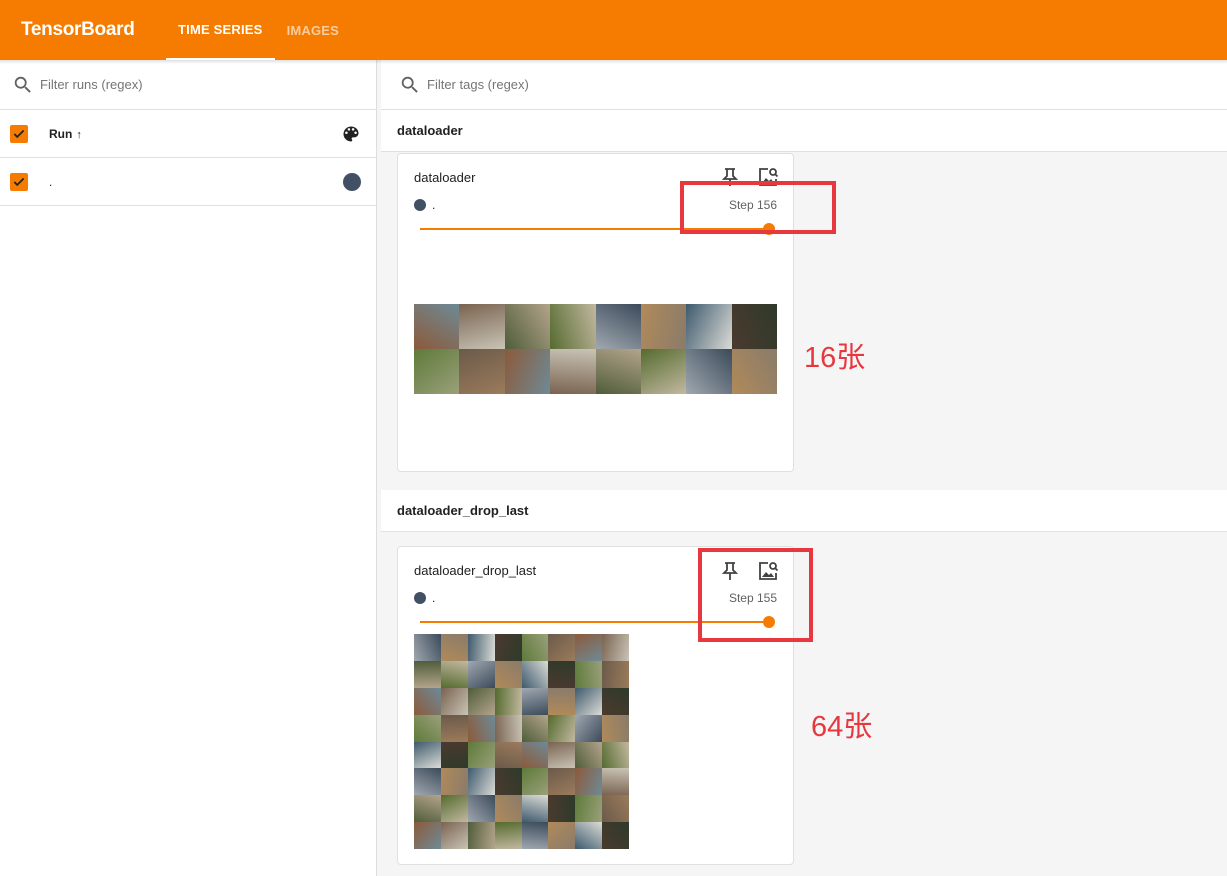 Image resolution: width=1227 pixels, height=876 pixels. What do you see at coordinates (51, 181) in the screenshot?
I see `run-name: .` at bounding box center [51, 181].